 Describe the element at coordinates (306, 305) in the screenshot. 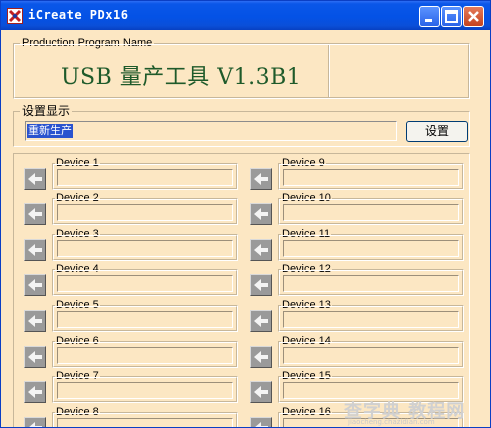

I see `device-13-label: Device 13` at that location.